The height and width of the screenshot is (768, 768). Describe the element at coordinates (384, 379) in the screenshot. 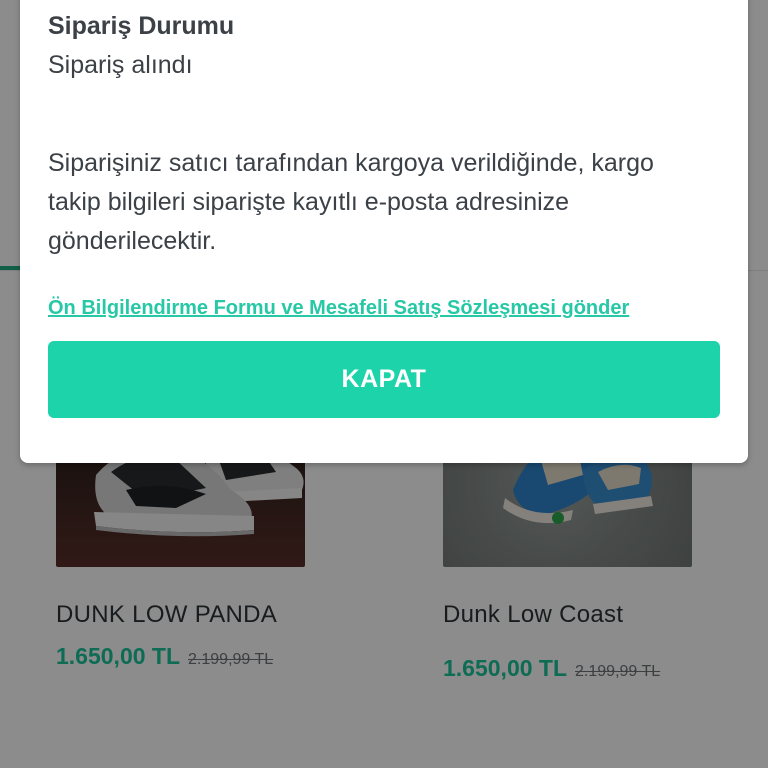

I see `close-button: KAPAT` at that location.